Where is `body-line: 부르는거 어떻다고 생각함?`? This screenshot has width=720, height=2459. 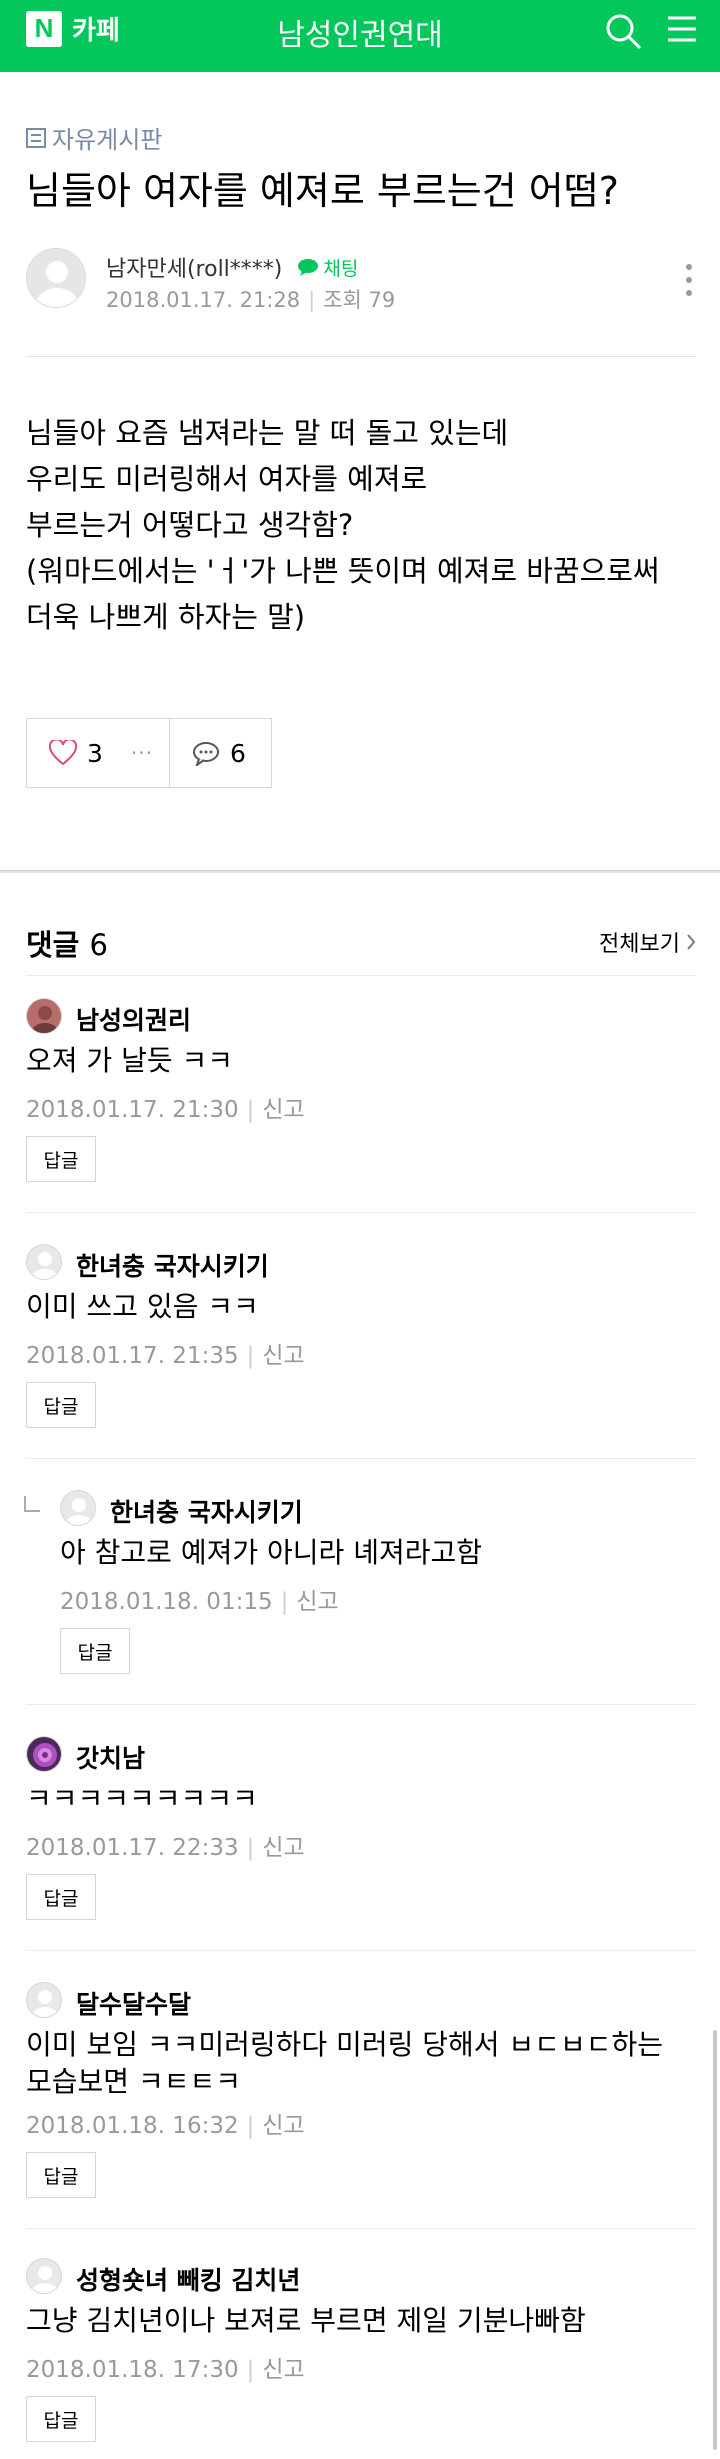
body-line: 부르는거 어떻다고 생각함? is located at coordinates (190, 525).